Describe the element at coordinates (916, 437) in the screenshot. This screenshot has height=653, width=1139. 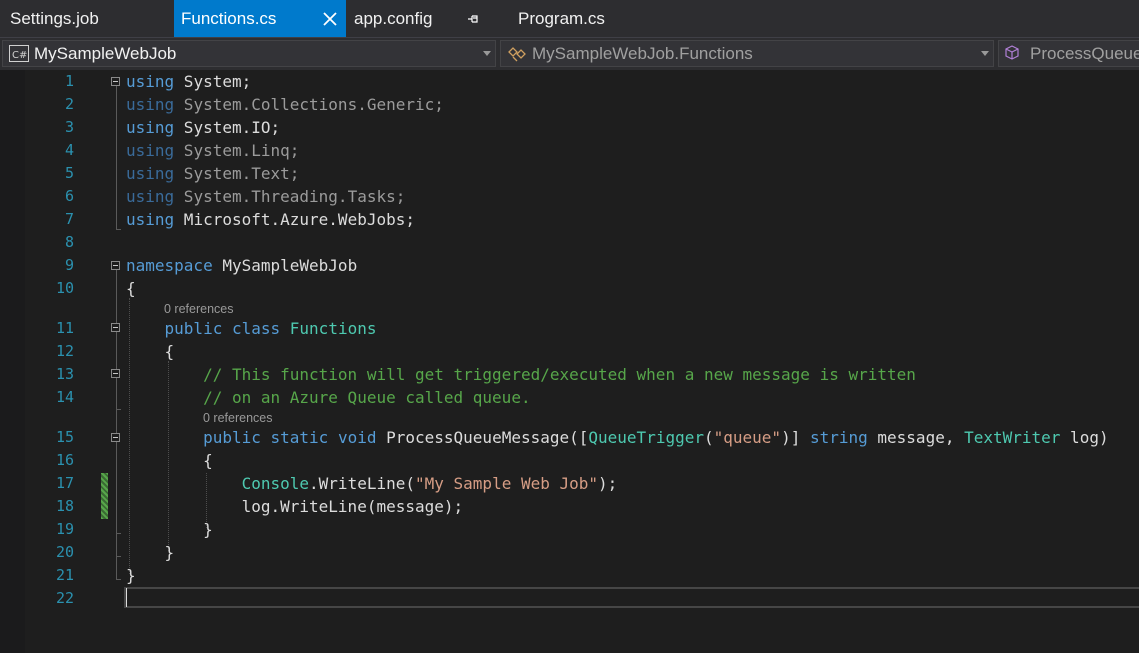
I see `code-token: message,` at that location.